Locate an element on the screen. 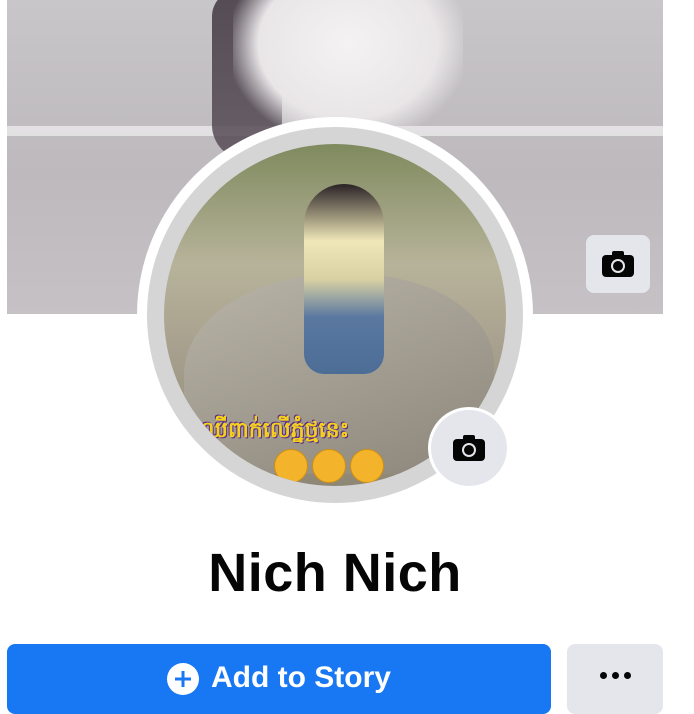 The height and width of the screenshot is (714, 694). add-to-story-label: Add to Story is located at coordinates (301, 677).